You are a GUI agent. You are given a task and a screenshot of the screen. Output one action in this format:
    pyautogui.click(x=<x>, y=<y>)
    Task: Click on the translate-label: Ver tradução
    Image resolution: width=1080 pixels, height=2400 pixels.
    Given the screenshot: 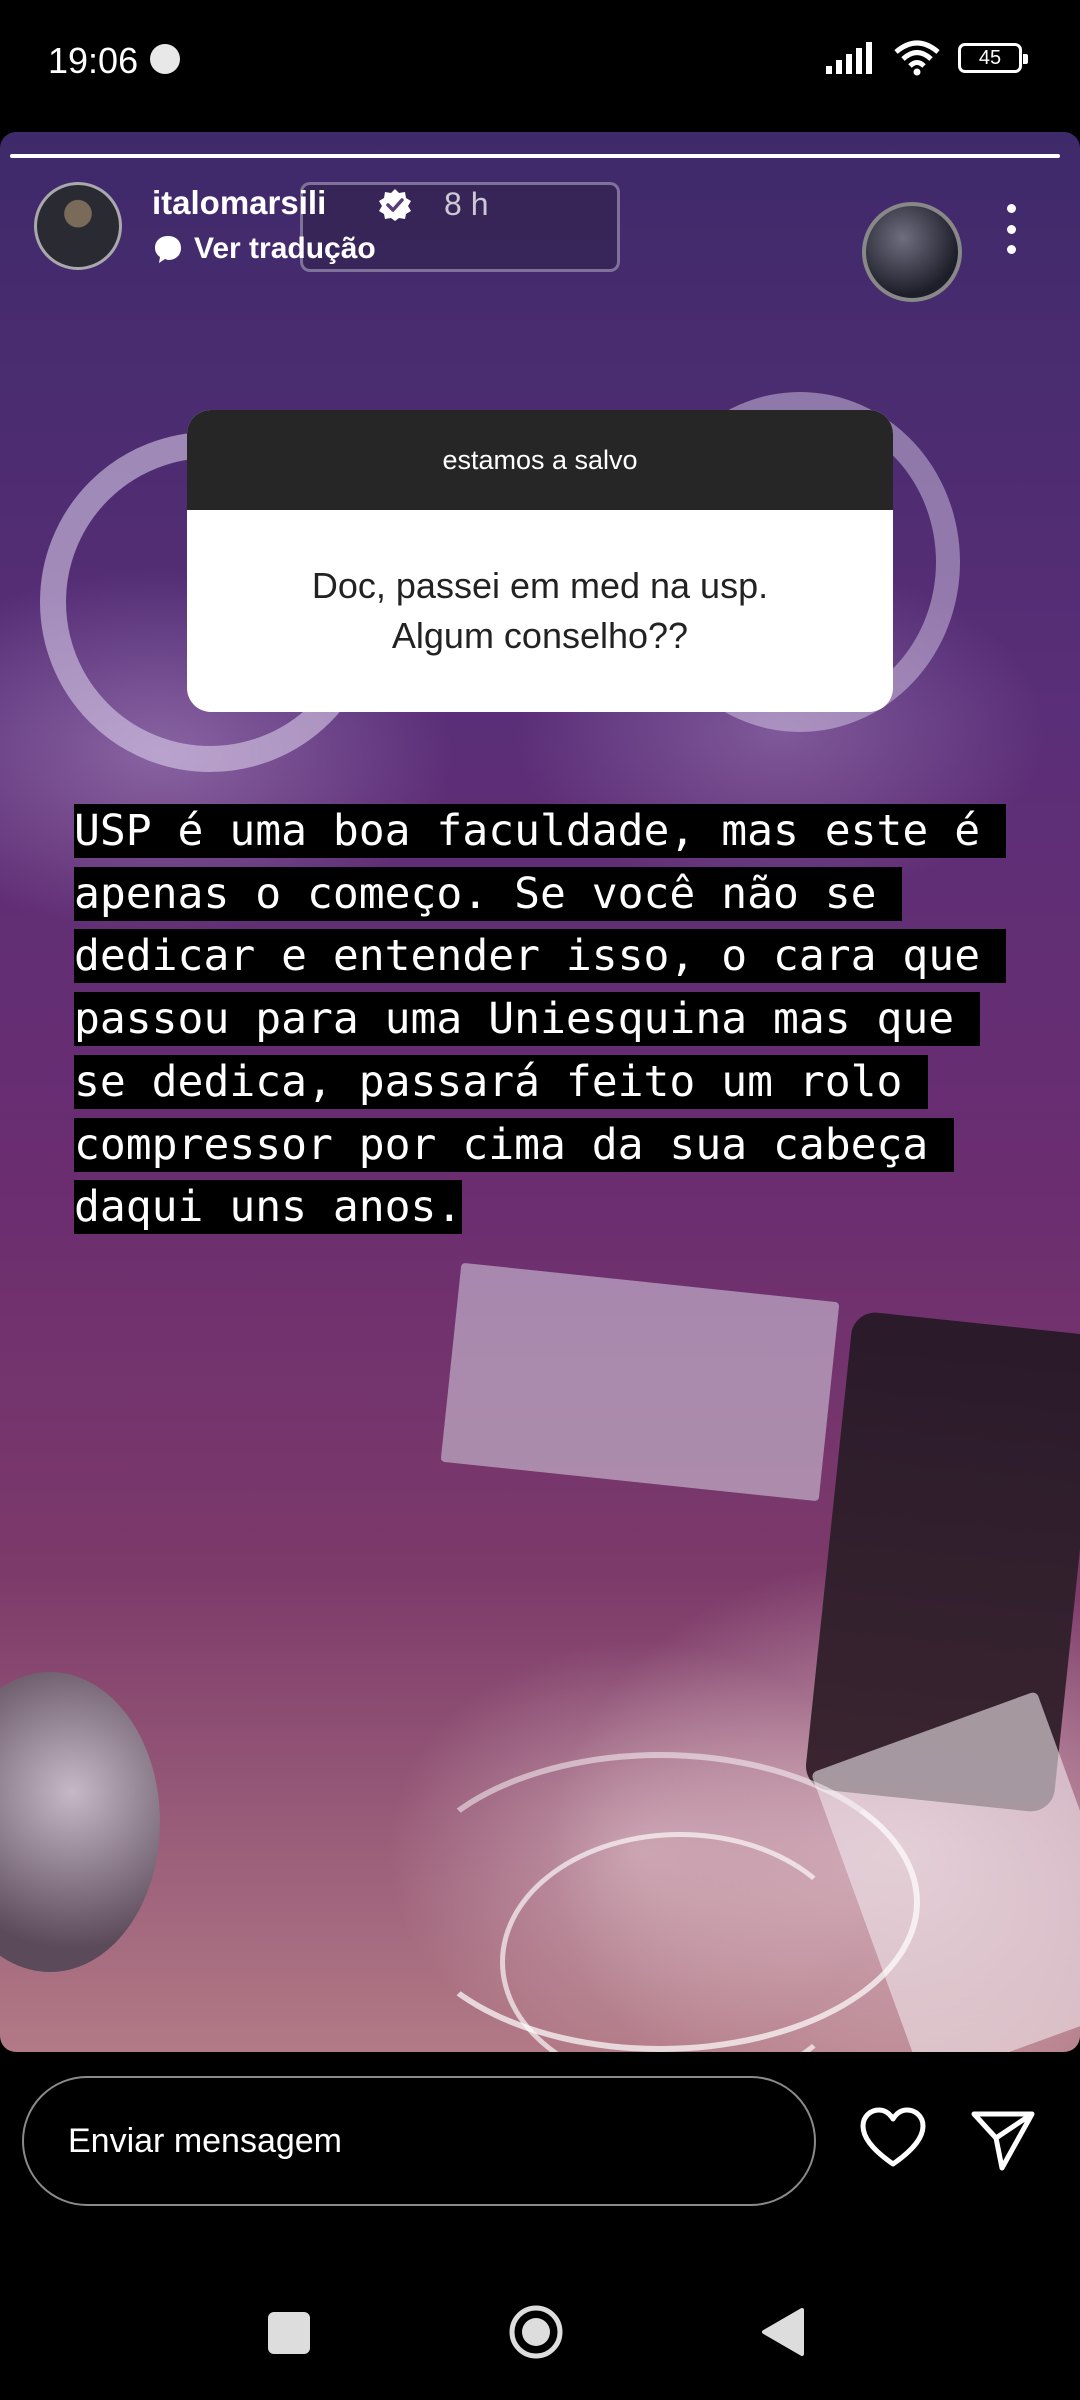 What is the action you would take?
    pyautogui.click(x=285, y=248)
    